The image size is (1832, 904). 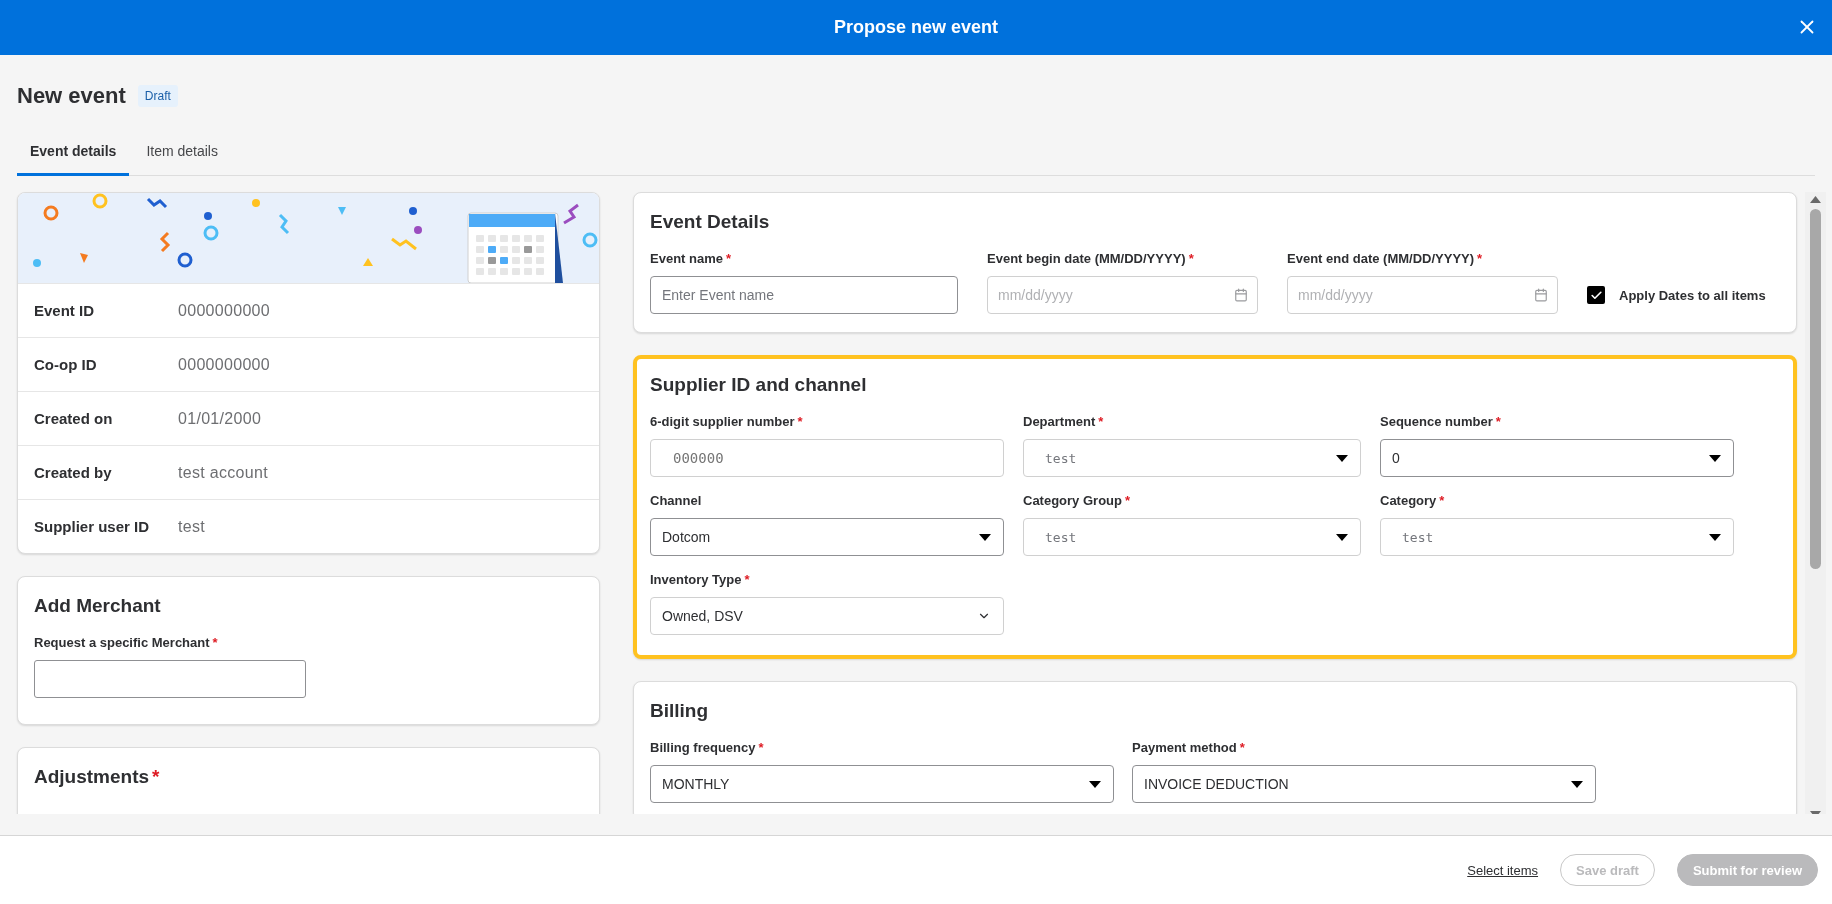 What do you see at coordinates (191, 526) in the screenshot?
I see `info-value: test` at bounding box center [191, 526].